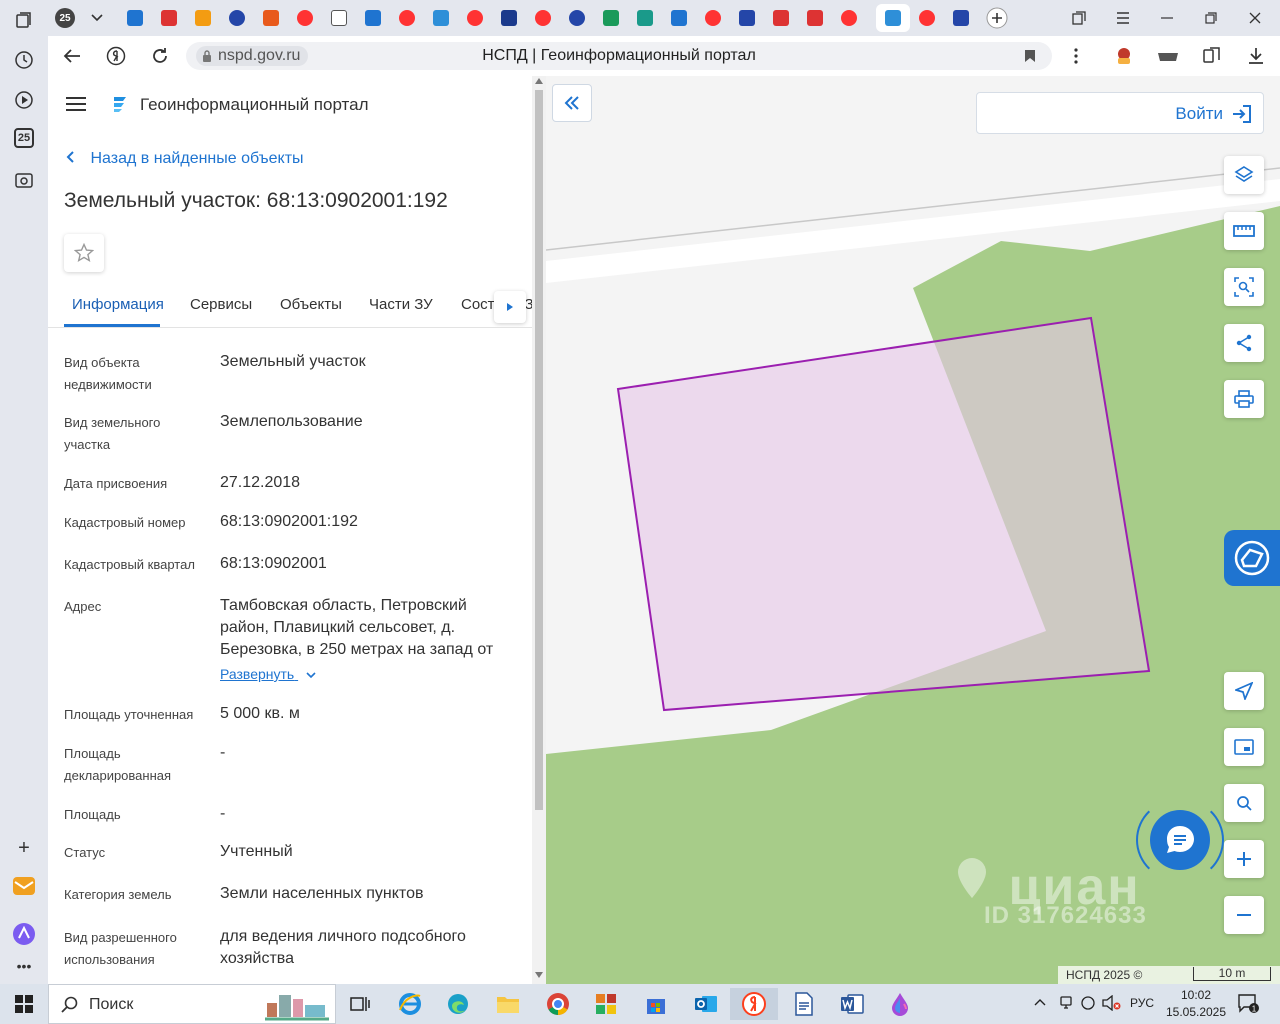 The image size is (1280, 1024). Describe the element at coordinates (192, 1004) in the screenshot. I see `taskbar-search-box: Поиск` at that location.